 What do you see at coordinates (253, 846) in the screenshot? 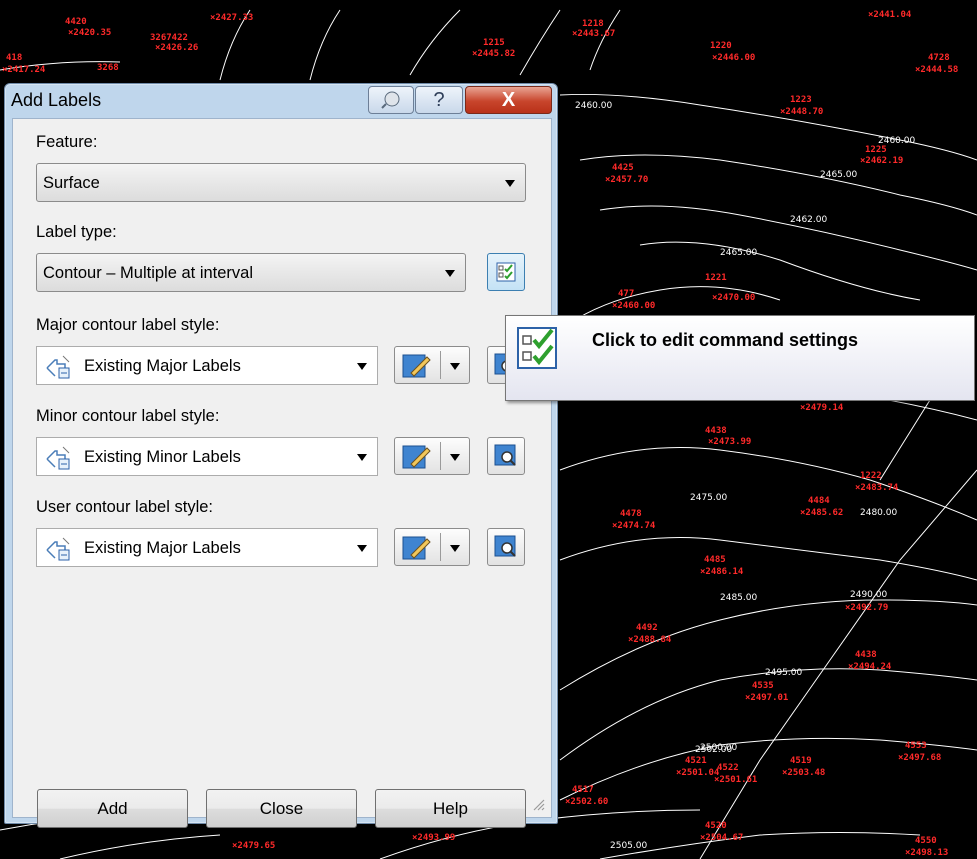
I see `point-elev: ×2479.65` at bounding box center [253, 846].